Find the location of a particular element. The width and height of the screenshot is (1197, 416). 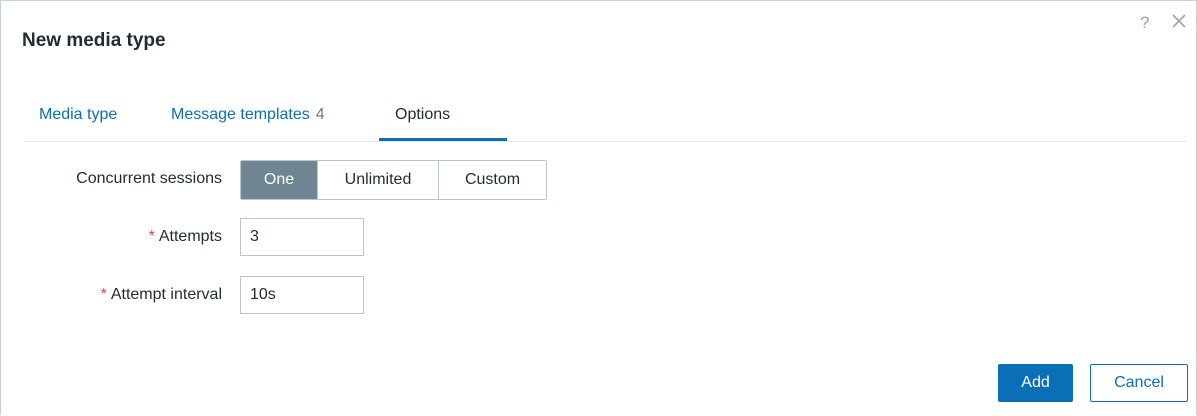

attempts-label-text: Attempts is located at coordinates (190, 236).